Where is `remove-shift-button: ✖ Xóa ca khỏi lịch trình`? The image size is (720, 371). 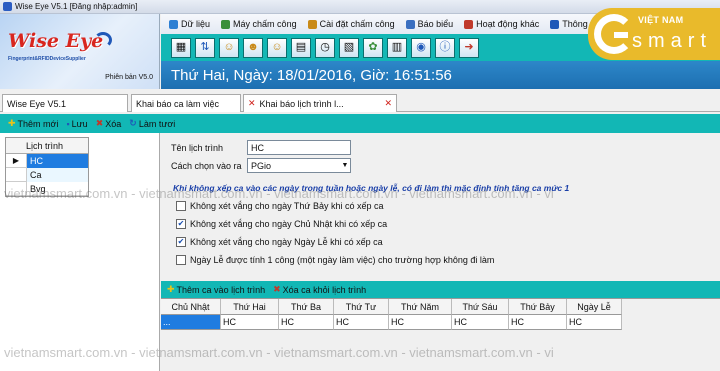 remove-shift-button: ✖ Xóa ca khỏi lịch trình is located at coordinates (319, 289).